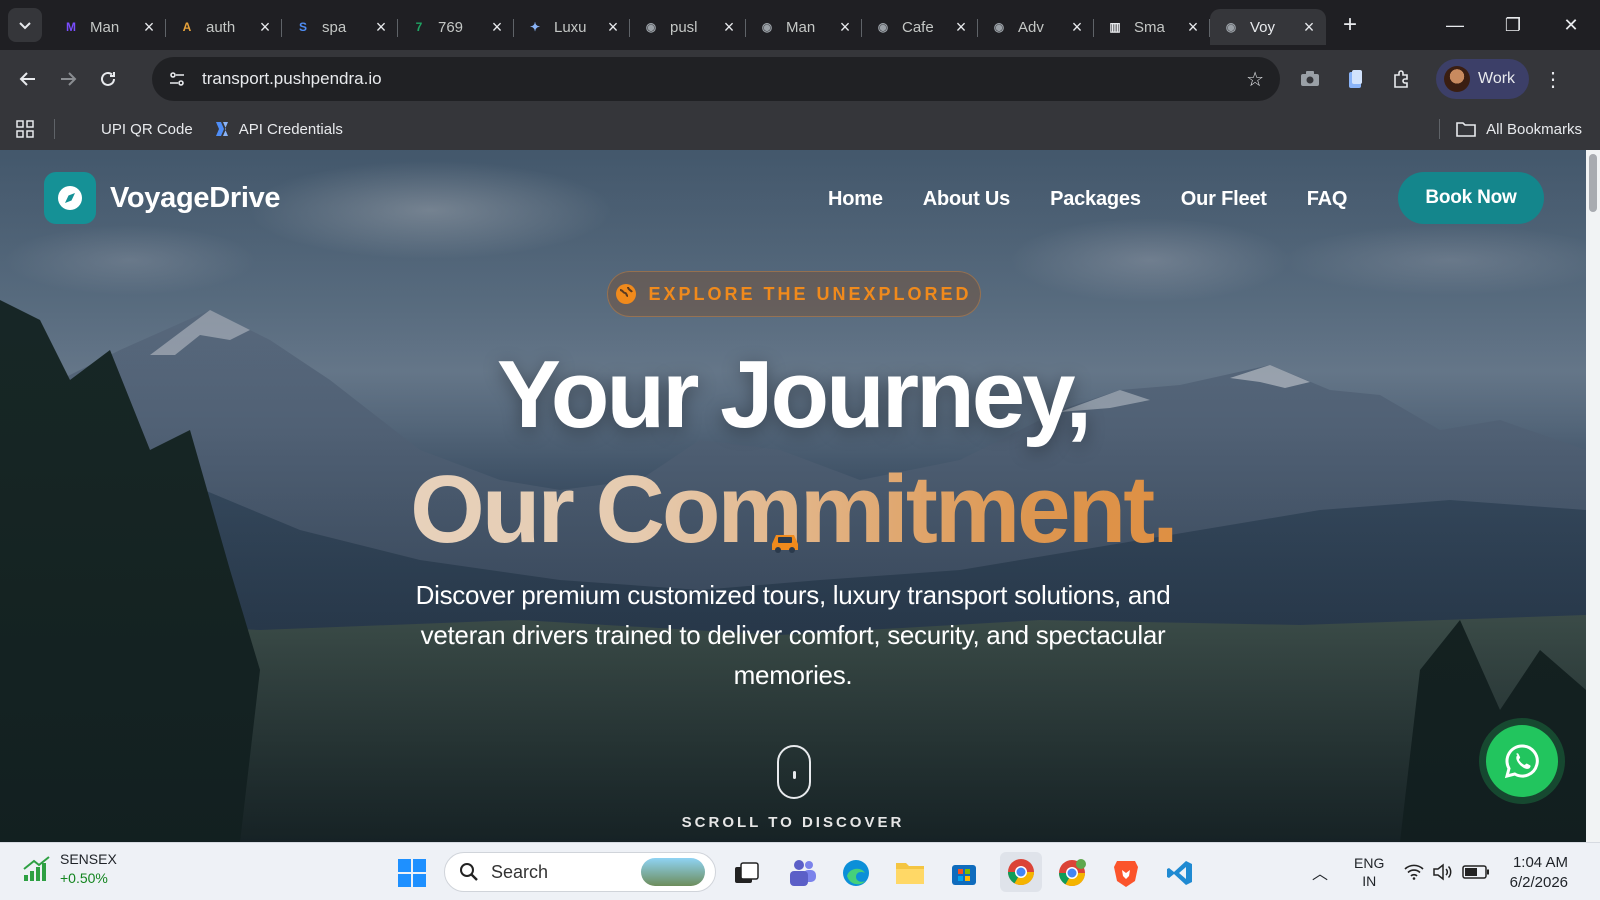  What do you see at coordinates (1402, 79) in the screenshot?
I see `extensions-puzzle-icon` at bounding box center [1402, 79].